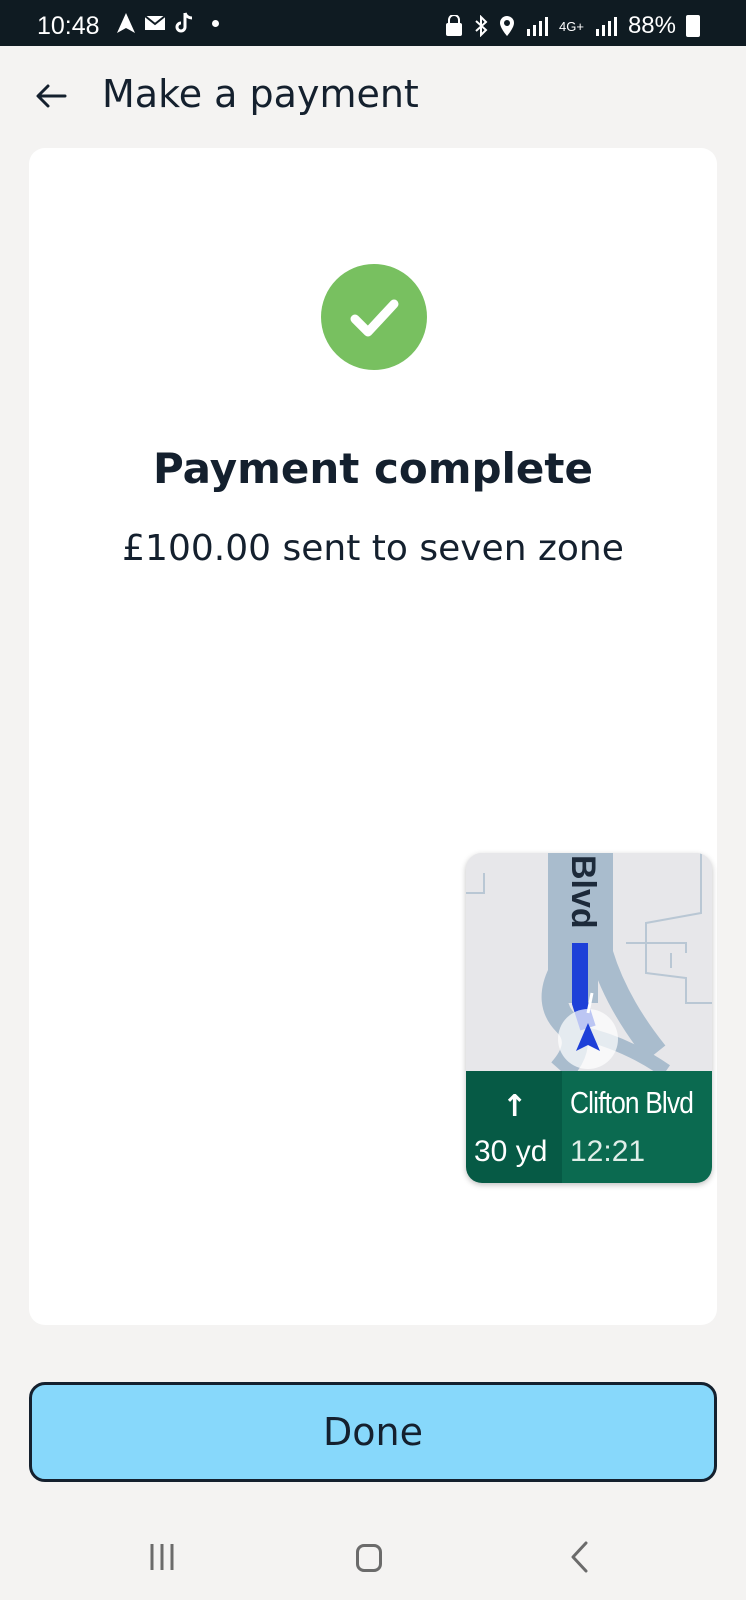 This screenshot has width=746, height=1600. What do you see at coordinates (163, 1557) in the screenshot?
I see `recents-icon` at bounding box center [163, 1557].